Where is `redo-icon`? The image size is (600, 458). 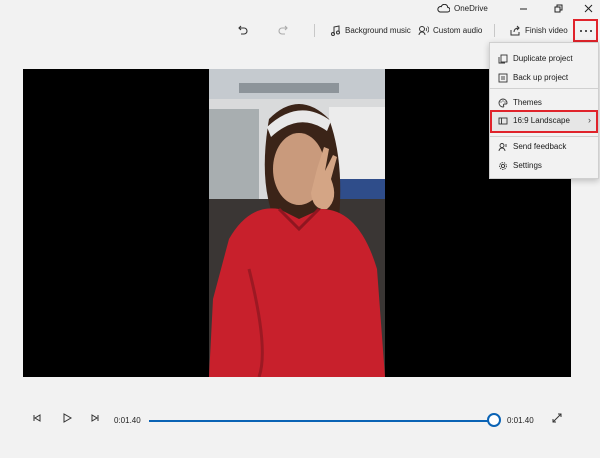
redo-icon is located at coordinates (283, 30).